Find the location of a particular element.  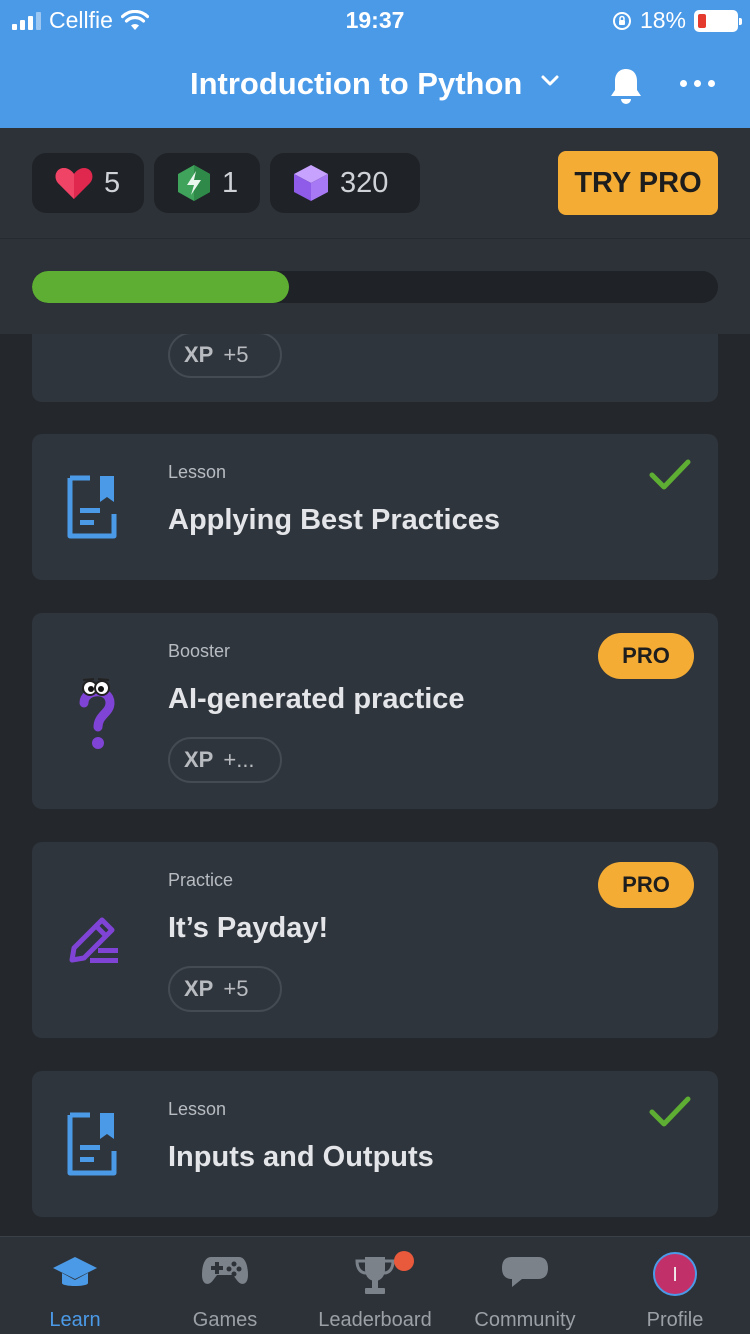

app-header: Cellfie 19:37 18% Introduction to Python is located at coordinates (375, 64).